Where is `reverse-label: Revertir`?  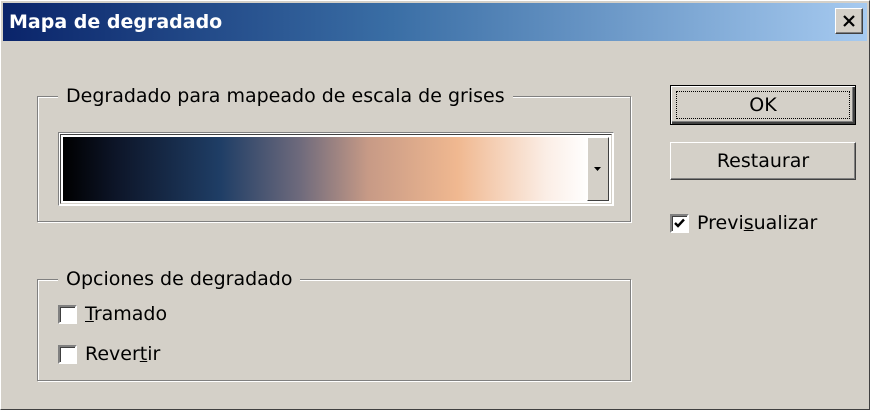 reverse-label: Revertir is located at coordinates (123, 354).